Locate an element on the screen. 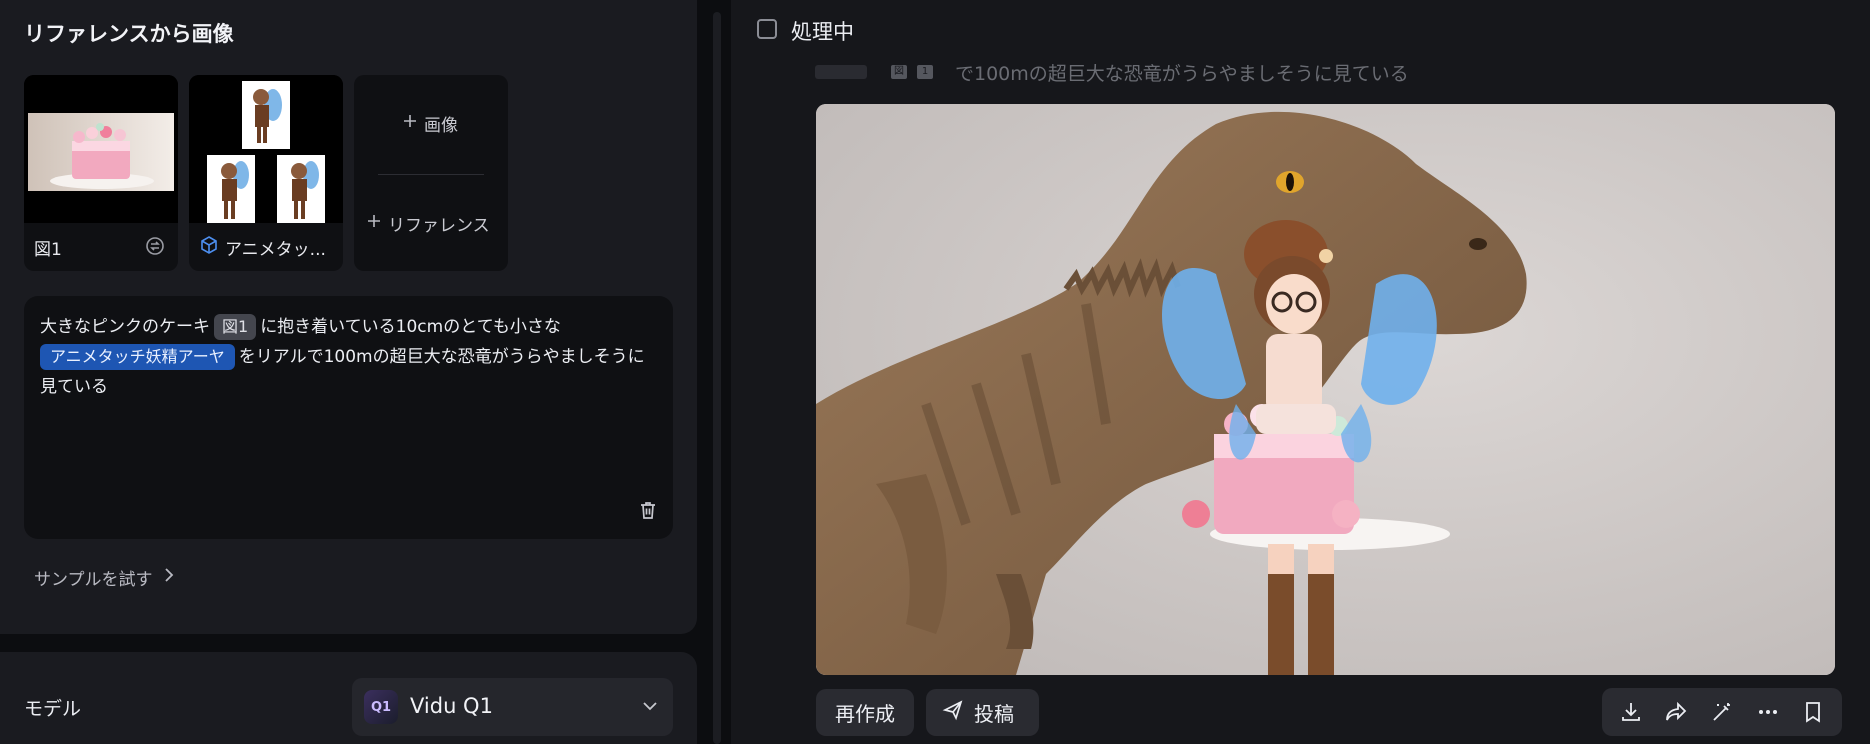 The image size is (1870, 744). add-reference-button: リファレンス is located at coordinates (428, 223).